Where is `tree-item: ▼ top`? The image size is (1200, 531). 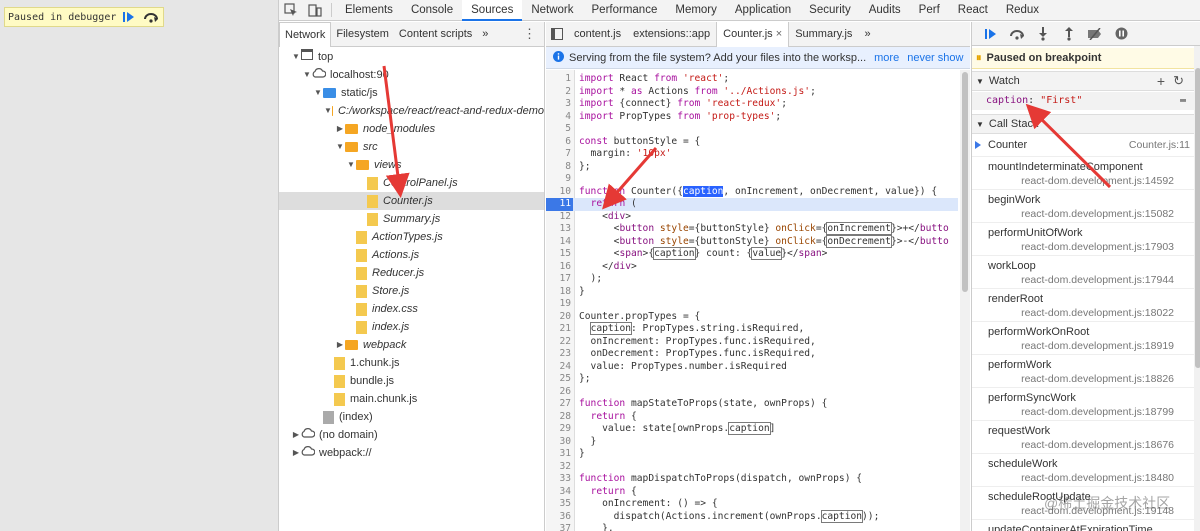 tree-item: ▼ top is located at coordinates (411, 57).